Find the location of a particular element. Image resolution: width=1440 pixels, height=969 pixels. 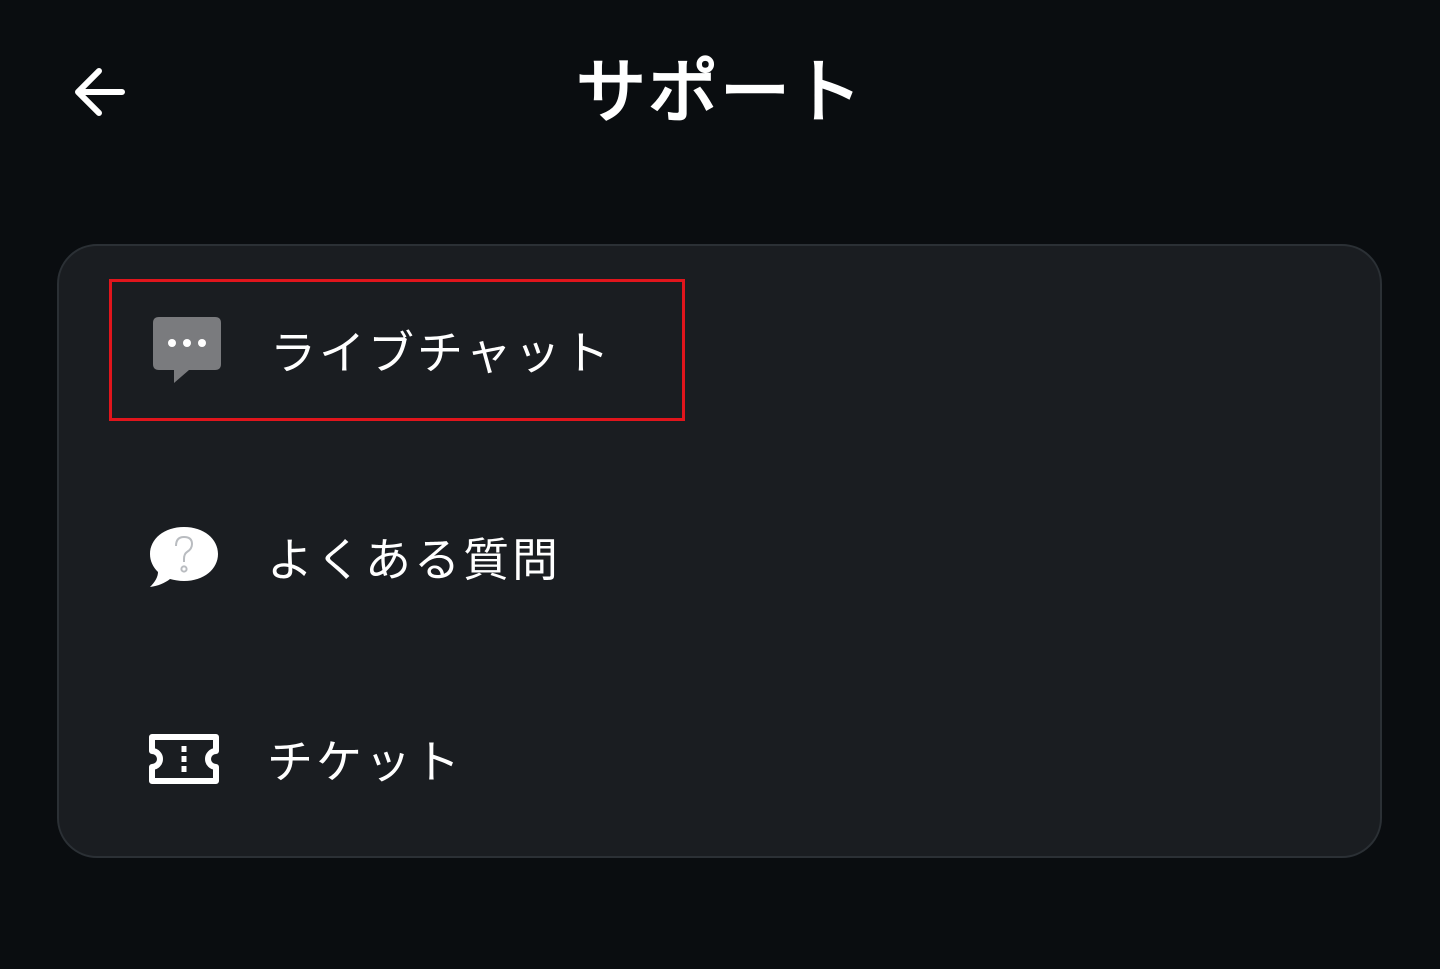

menu-item-ticket: チケット is located at coordinates (397, 759).